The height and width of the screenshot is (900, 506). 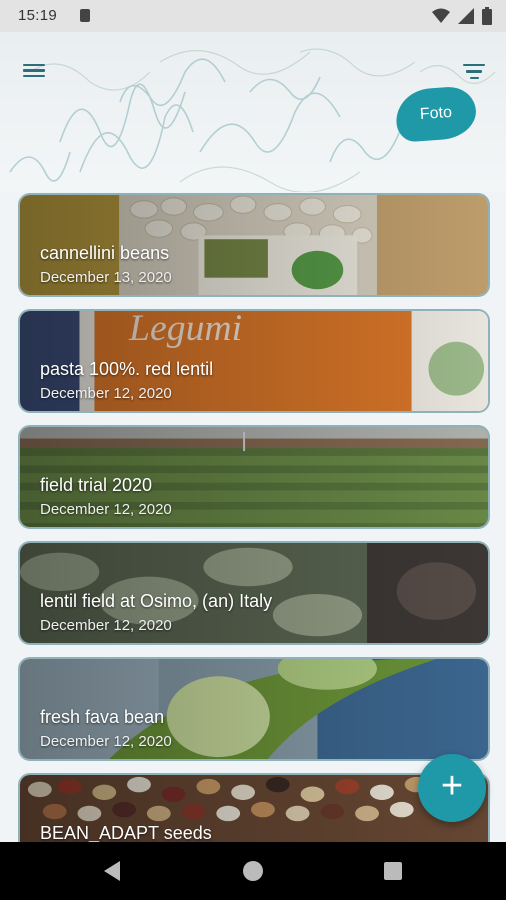 I want to click on entry-card: fresh fava bean December 12, 2020, so click(x=254, y=709).